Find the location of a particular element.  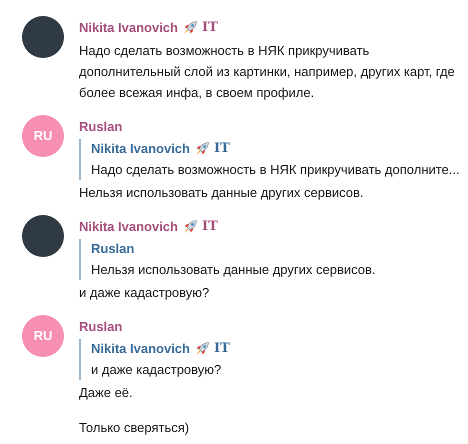

message-text: Даже её. is located at coordinates (106, 393).